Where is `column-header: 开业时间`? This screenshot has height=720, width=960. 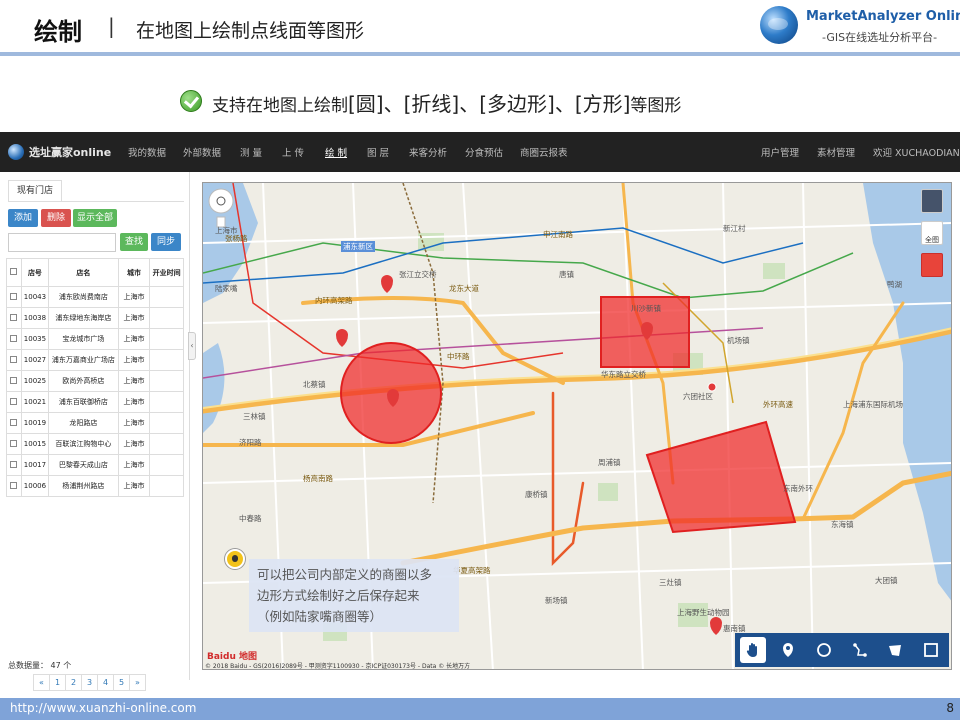
column-header: 开业时间 is located at coordinates (166, 272).